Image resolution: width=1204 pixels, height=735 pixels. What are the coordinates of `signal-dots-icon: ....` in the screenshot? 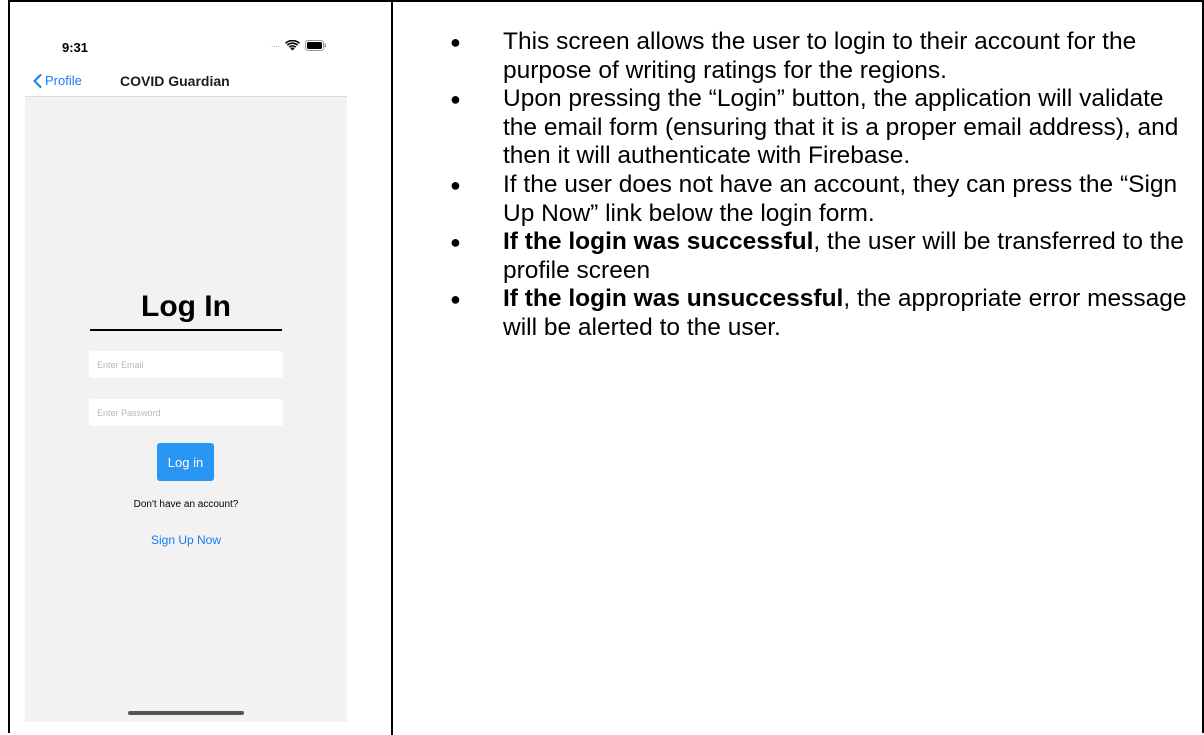 It's located at (275, 44).